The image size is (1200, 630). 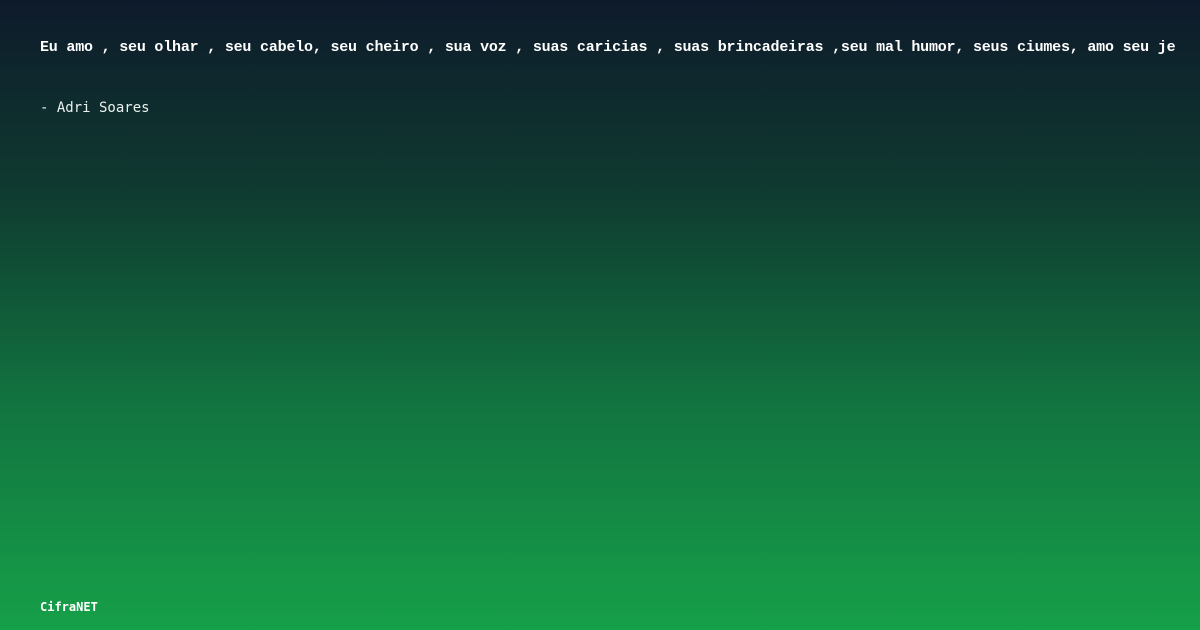 What do you see at coordinates (95, 108) in the screenshot?
I see `quote-author: - Adri Soares` at bounding box center [95, 108].